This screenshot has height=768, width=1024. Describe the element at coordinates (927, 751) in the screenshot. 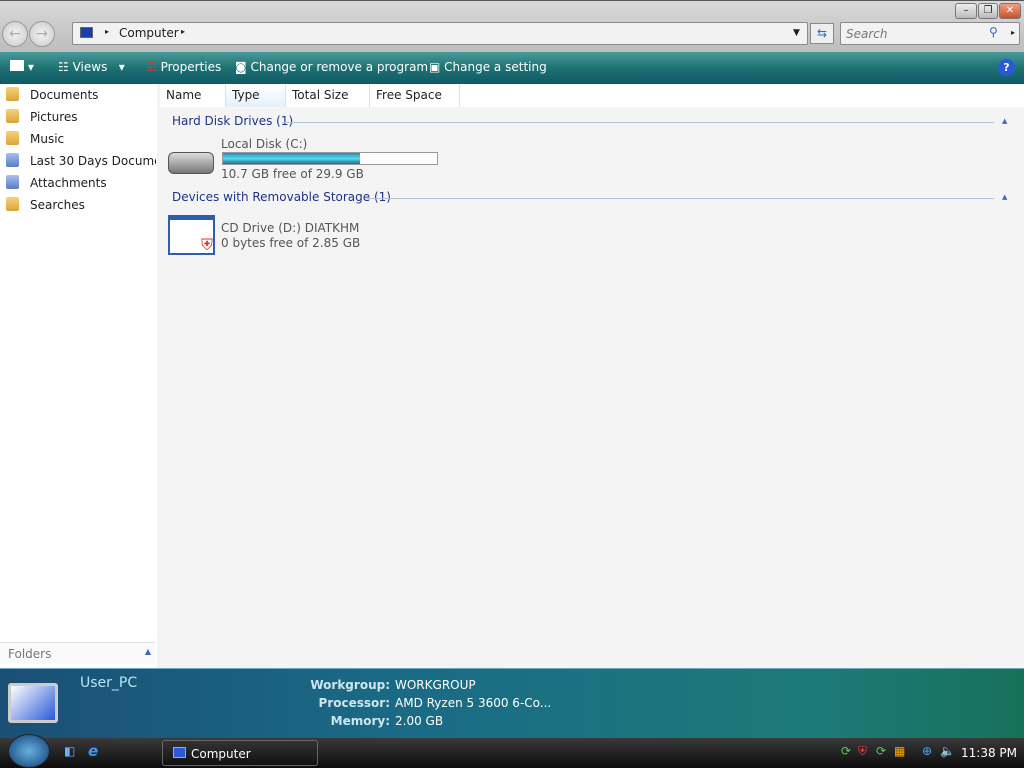

I see `network-icon: ⊕` at that location.